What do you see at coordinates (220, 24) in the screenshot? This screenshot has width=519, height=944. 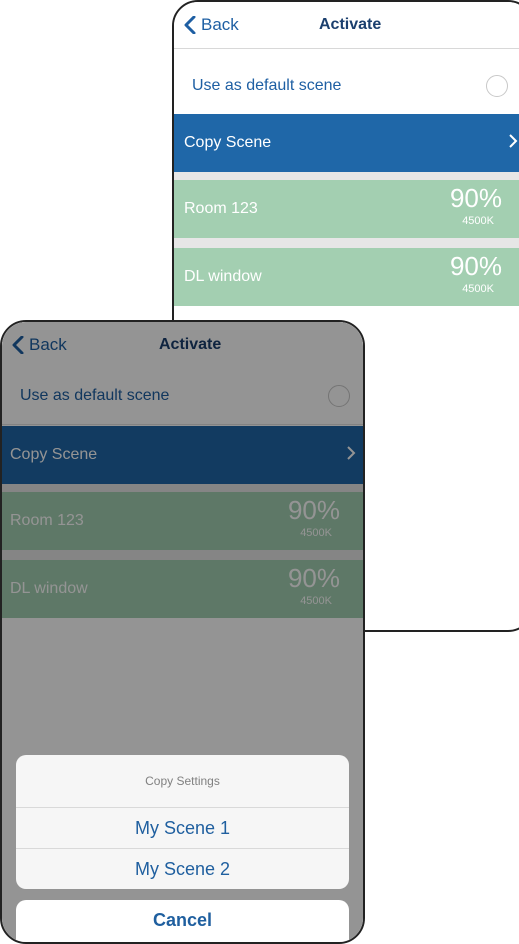 I see `back-label: Back` at bounding box center [220, 24].